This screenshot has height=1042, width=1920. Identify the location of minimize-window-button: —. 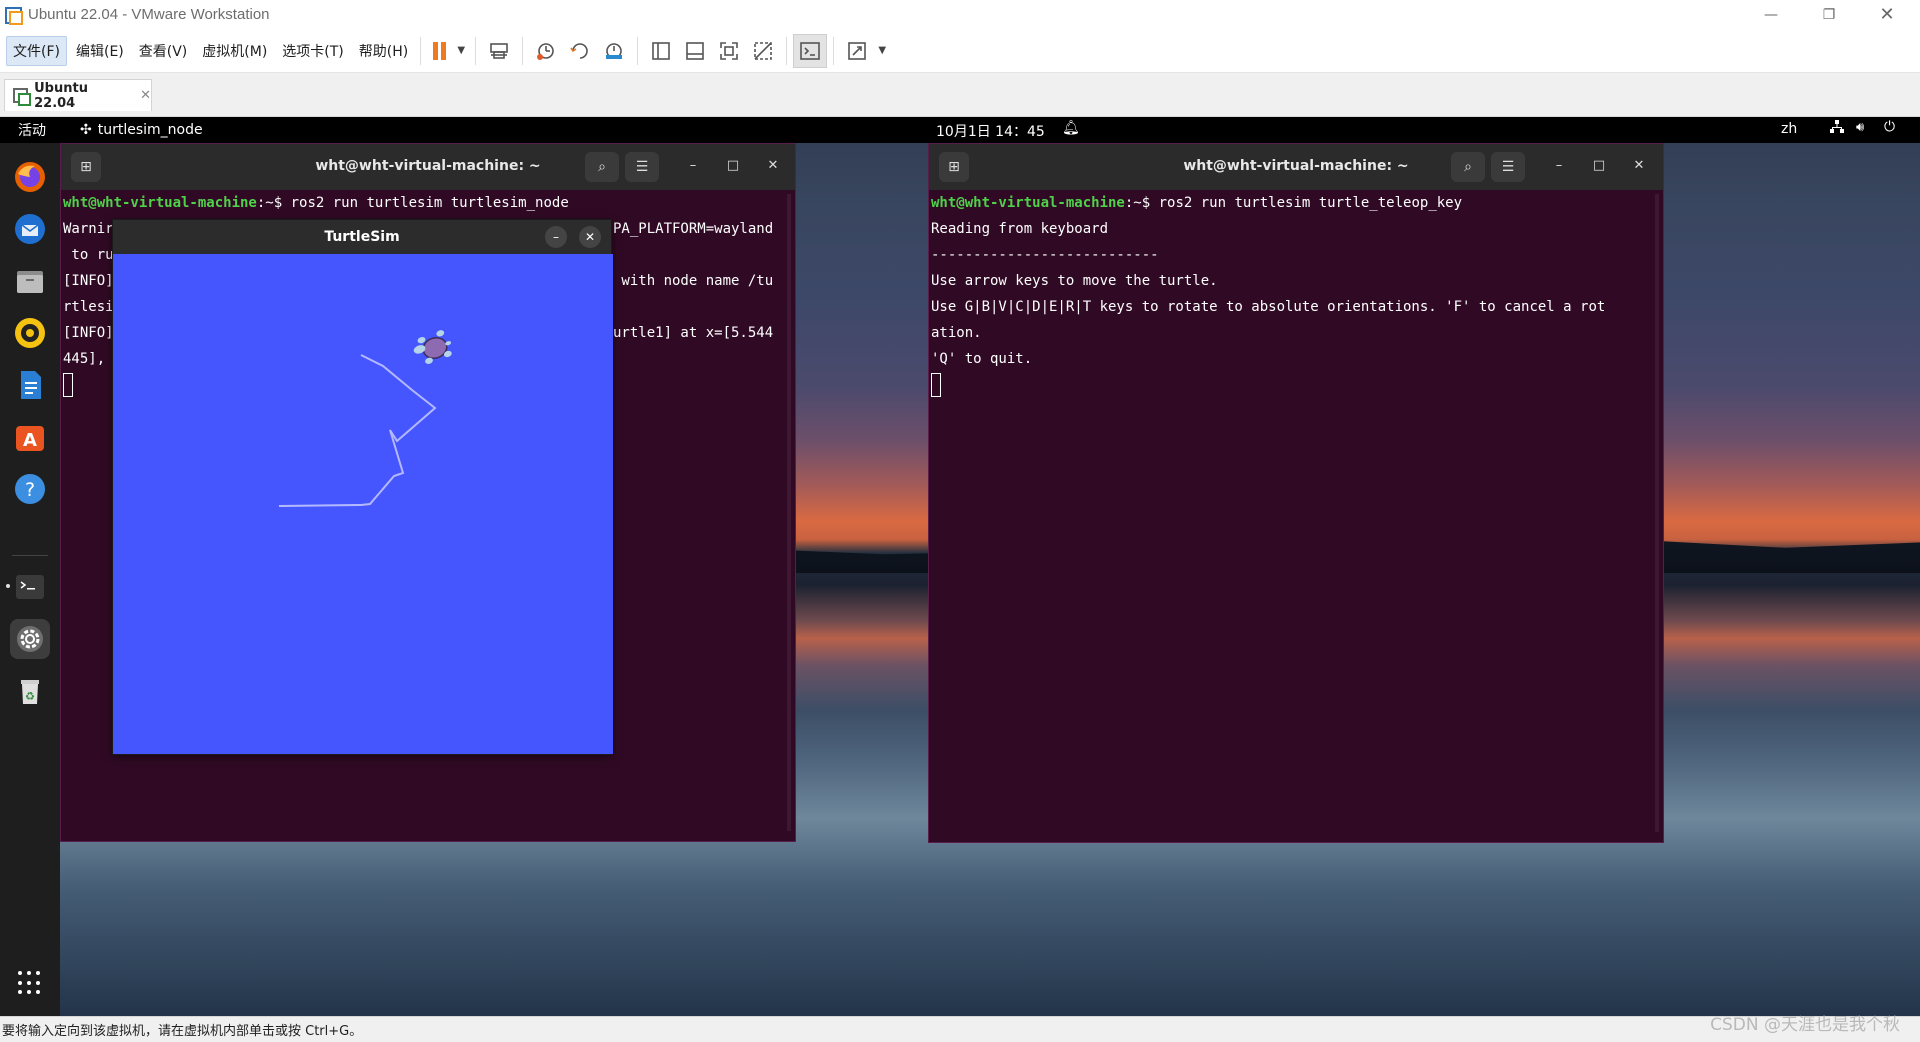
(1771, 14).